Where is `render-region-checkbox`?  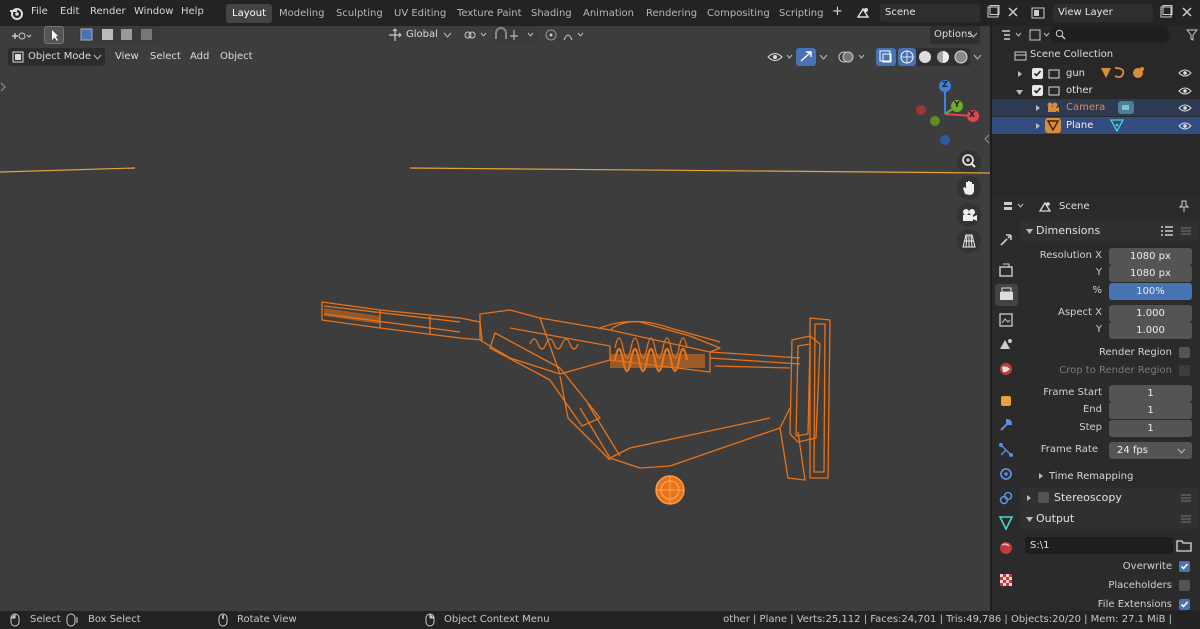 render-region-checkbox is located at coordinates (1184, 352).